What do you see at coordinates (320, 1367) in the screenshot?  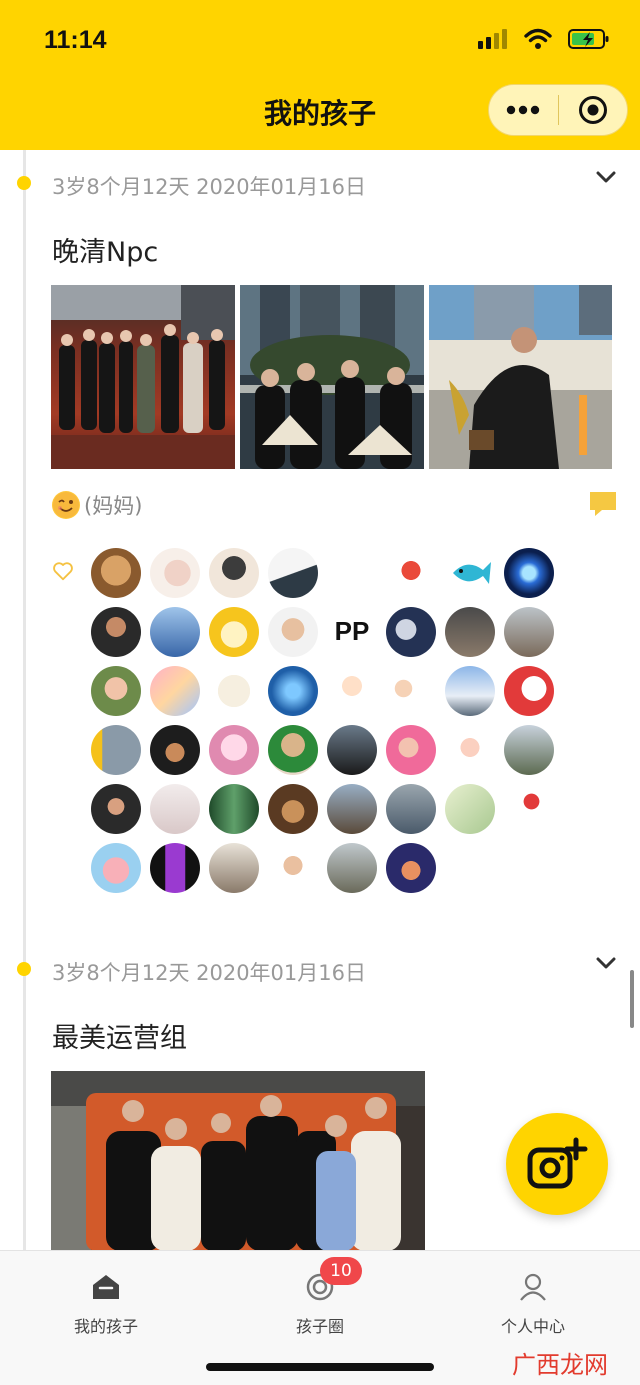 I see `home-indicator` at bounding box center [320, 1367].